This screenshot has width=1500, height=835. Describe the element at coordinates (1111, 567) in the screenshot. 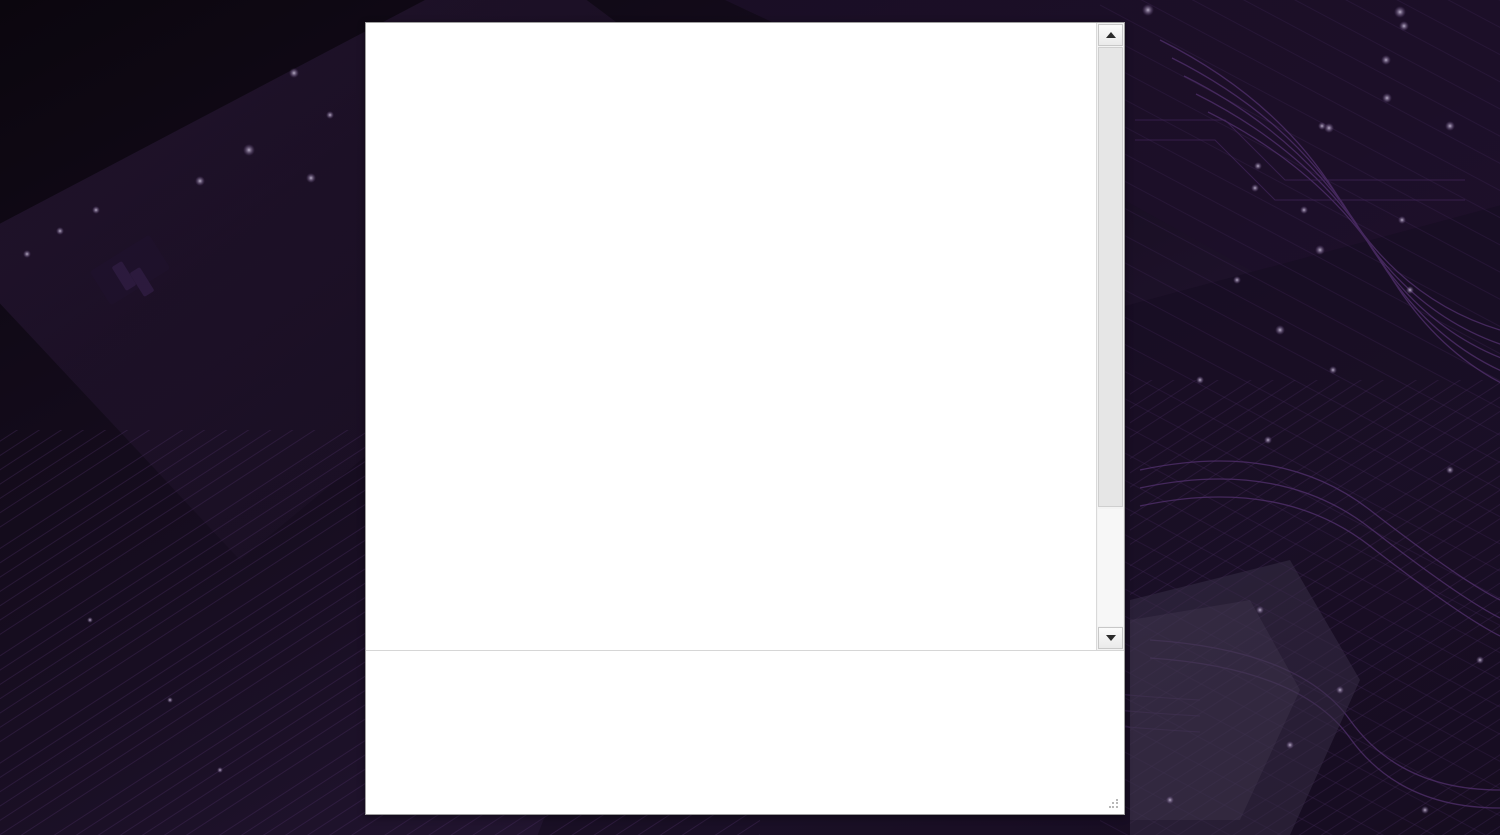

I see `scrollbar-track` at that location.